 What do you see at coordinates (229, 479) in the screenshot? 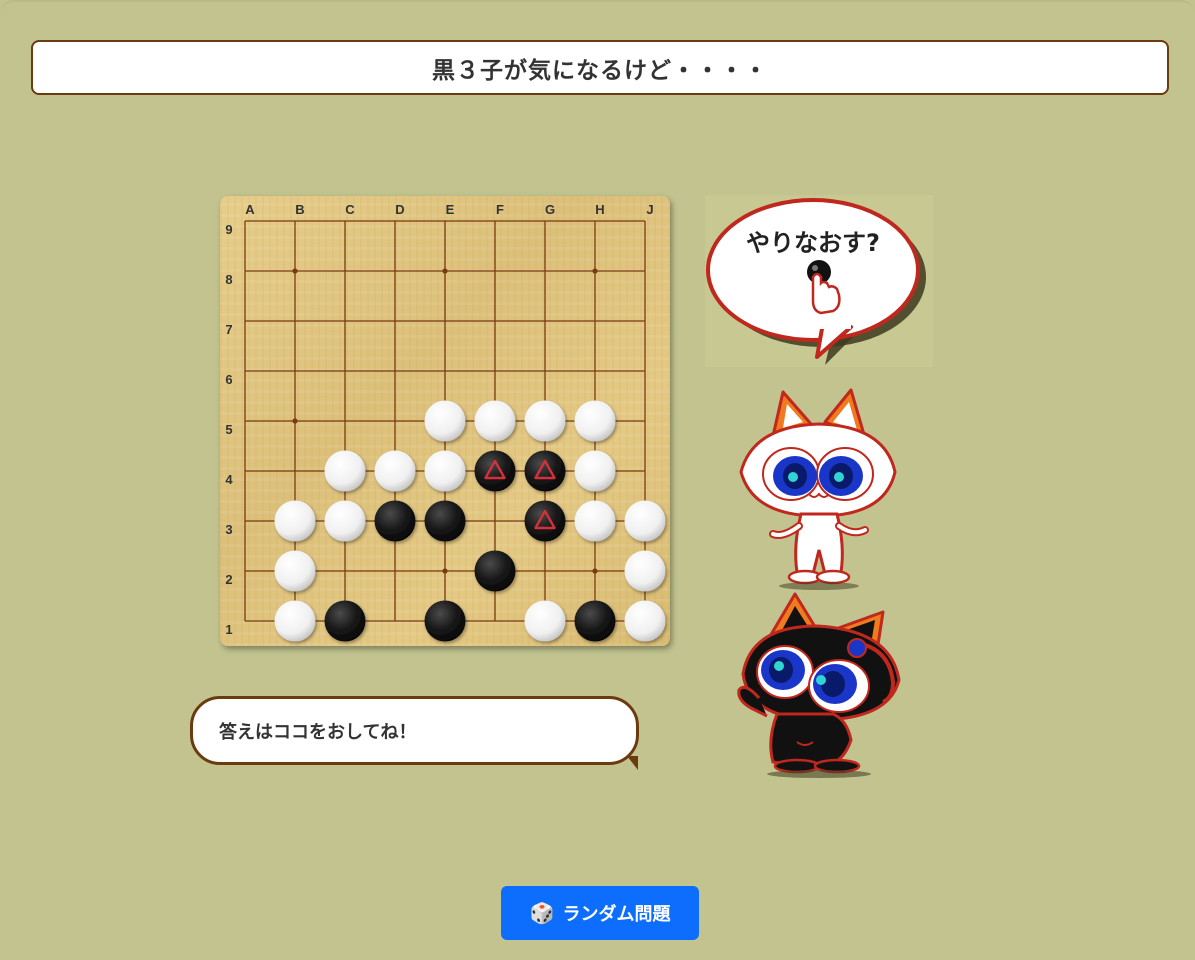
I see `row-label: 4` at bounding box center [229, 479].